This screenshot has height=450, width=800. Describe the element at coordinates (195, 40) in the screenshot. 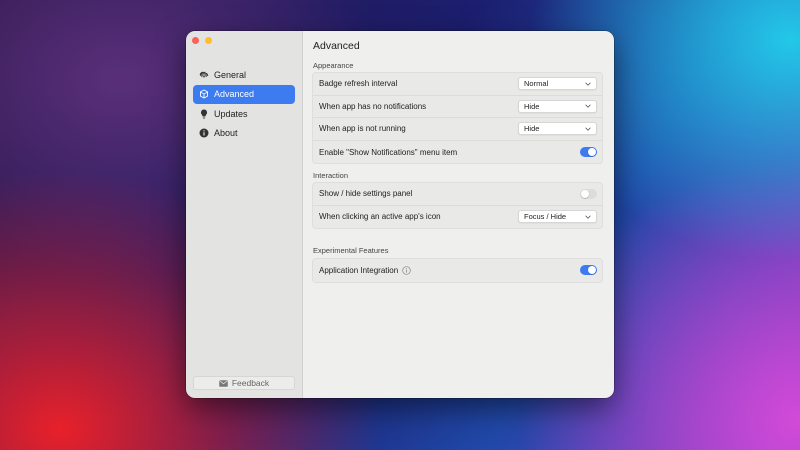

I see `close-button` at that location.